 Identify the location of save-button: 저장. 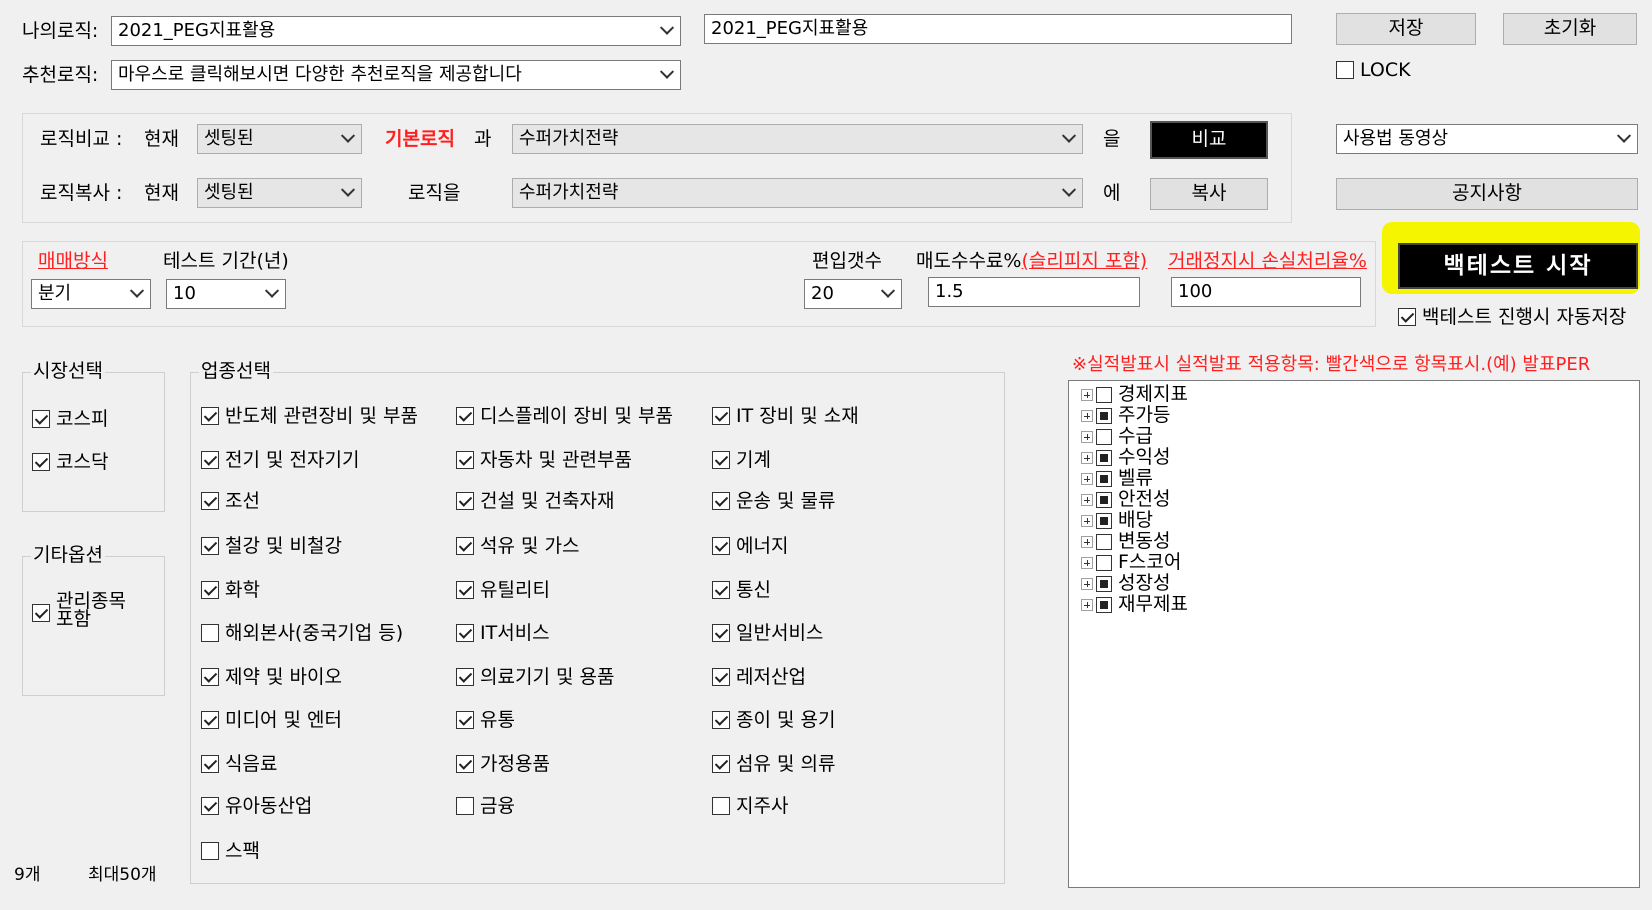
(1406, 29).